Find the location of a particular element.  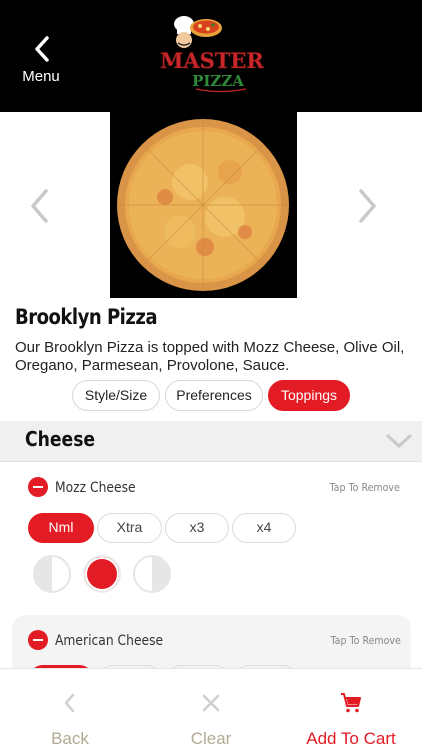

svg-text: MASTER is located at coordinates (212, 60).